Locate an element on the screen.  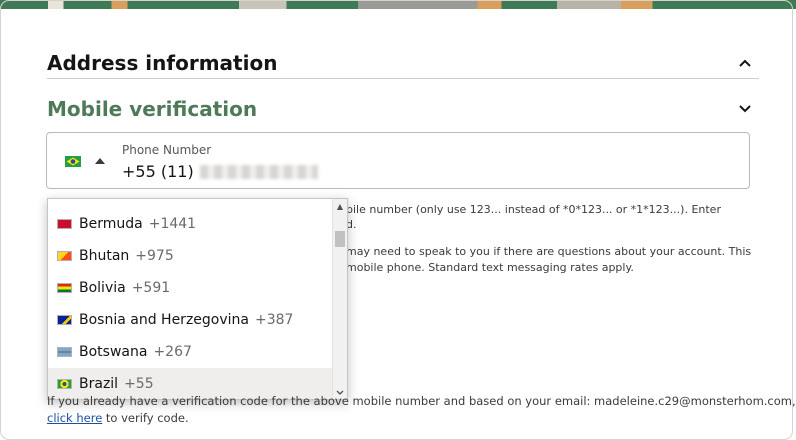
click-here-link: click here is located at coordinates (74, 418).